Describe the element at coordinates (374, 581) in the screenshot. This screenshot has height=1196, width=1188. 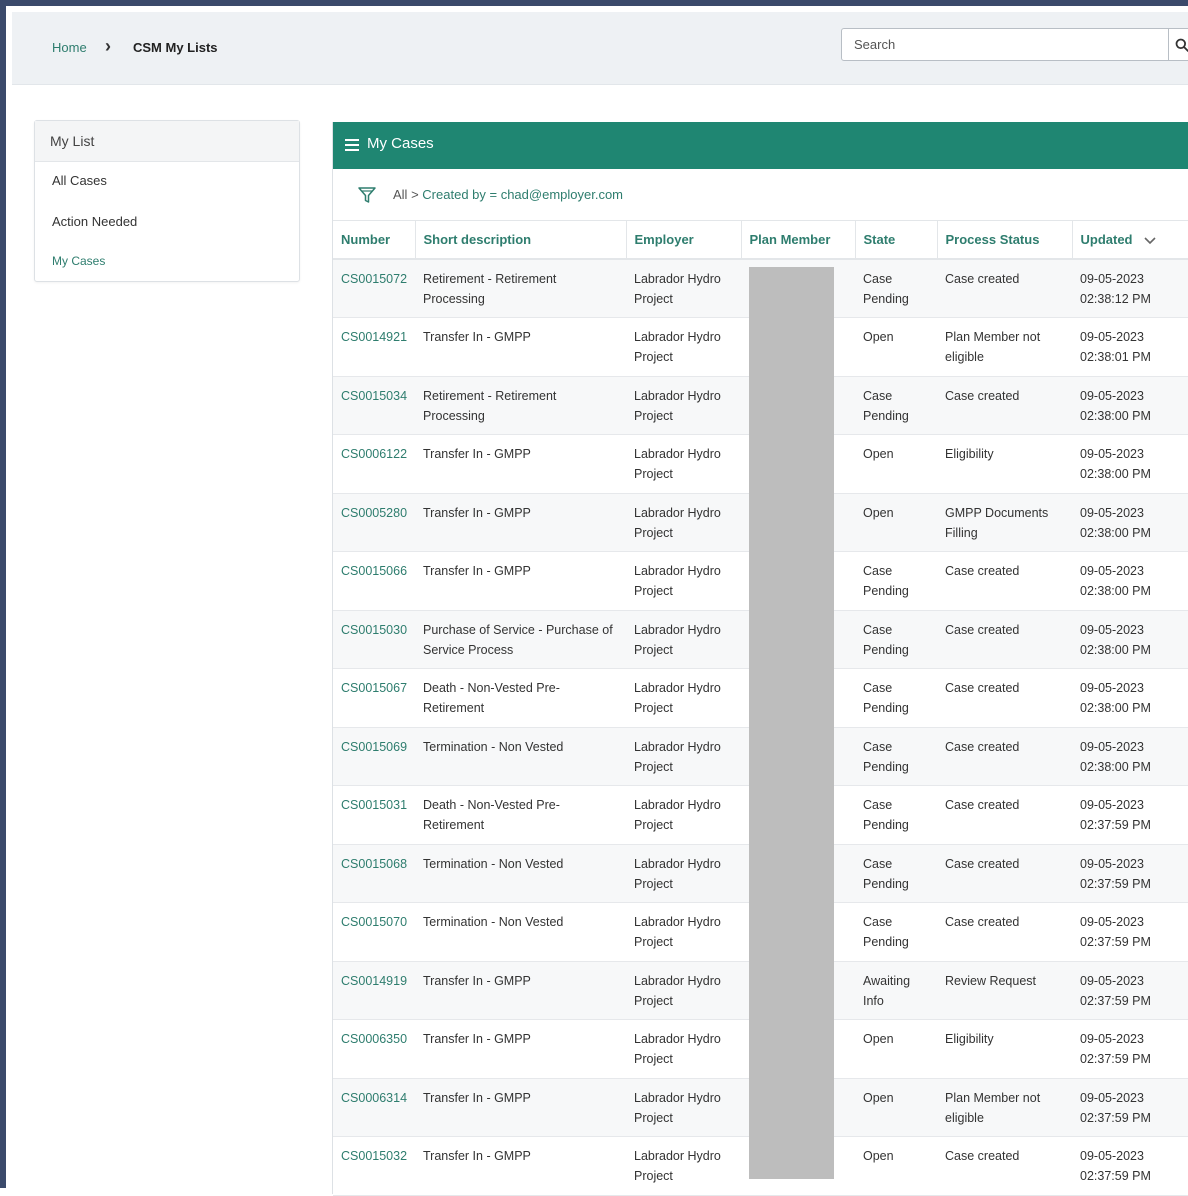
I see `case-number-link: CS0015066` at that location.